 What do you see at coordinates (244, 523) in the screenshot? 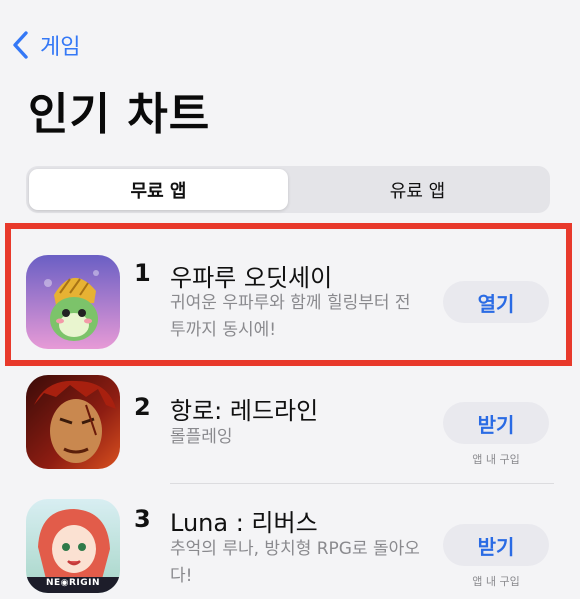
I see `app-name: Luna : 리버스` at bounding box center [244, 523].